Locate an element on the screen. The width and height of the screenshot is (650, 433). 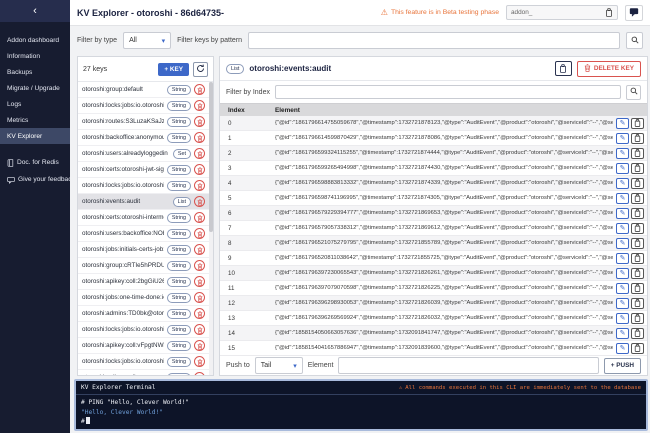
add-key-button: + KEY is located at coordinates (173, 69).